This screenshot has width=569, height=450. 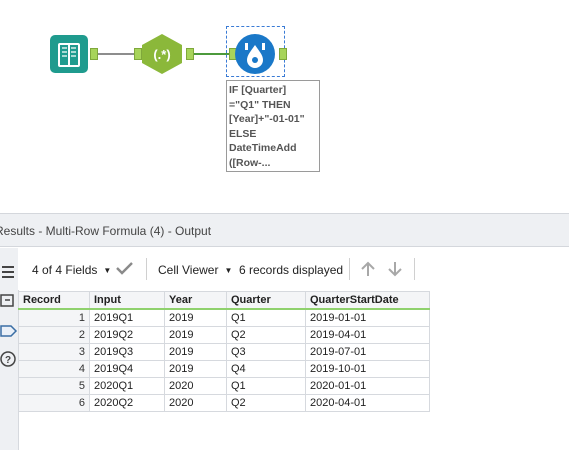 I want to click on cell-input: 2020Q1, so click(x=127, y=386).